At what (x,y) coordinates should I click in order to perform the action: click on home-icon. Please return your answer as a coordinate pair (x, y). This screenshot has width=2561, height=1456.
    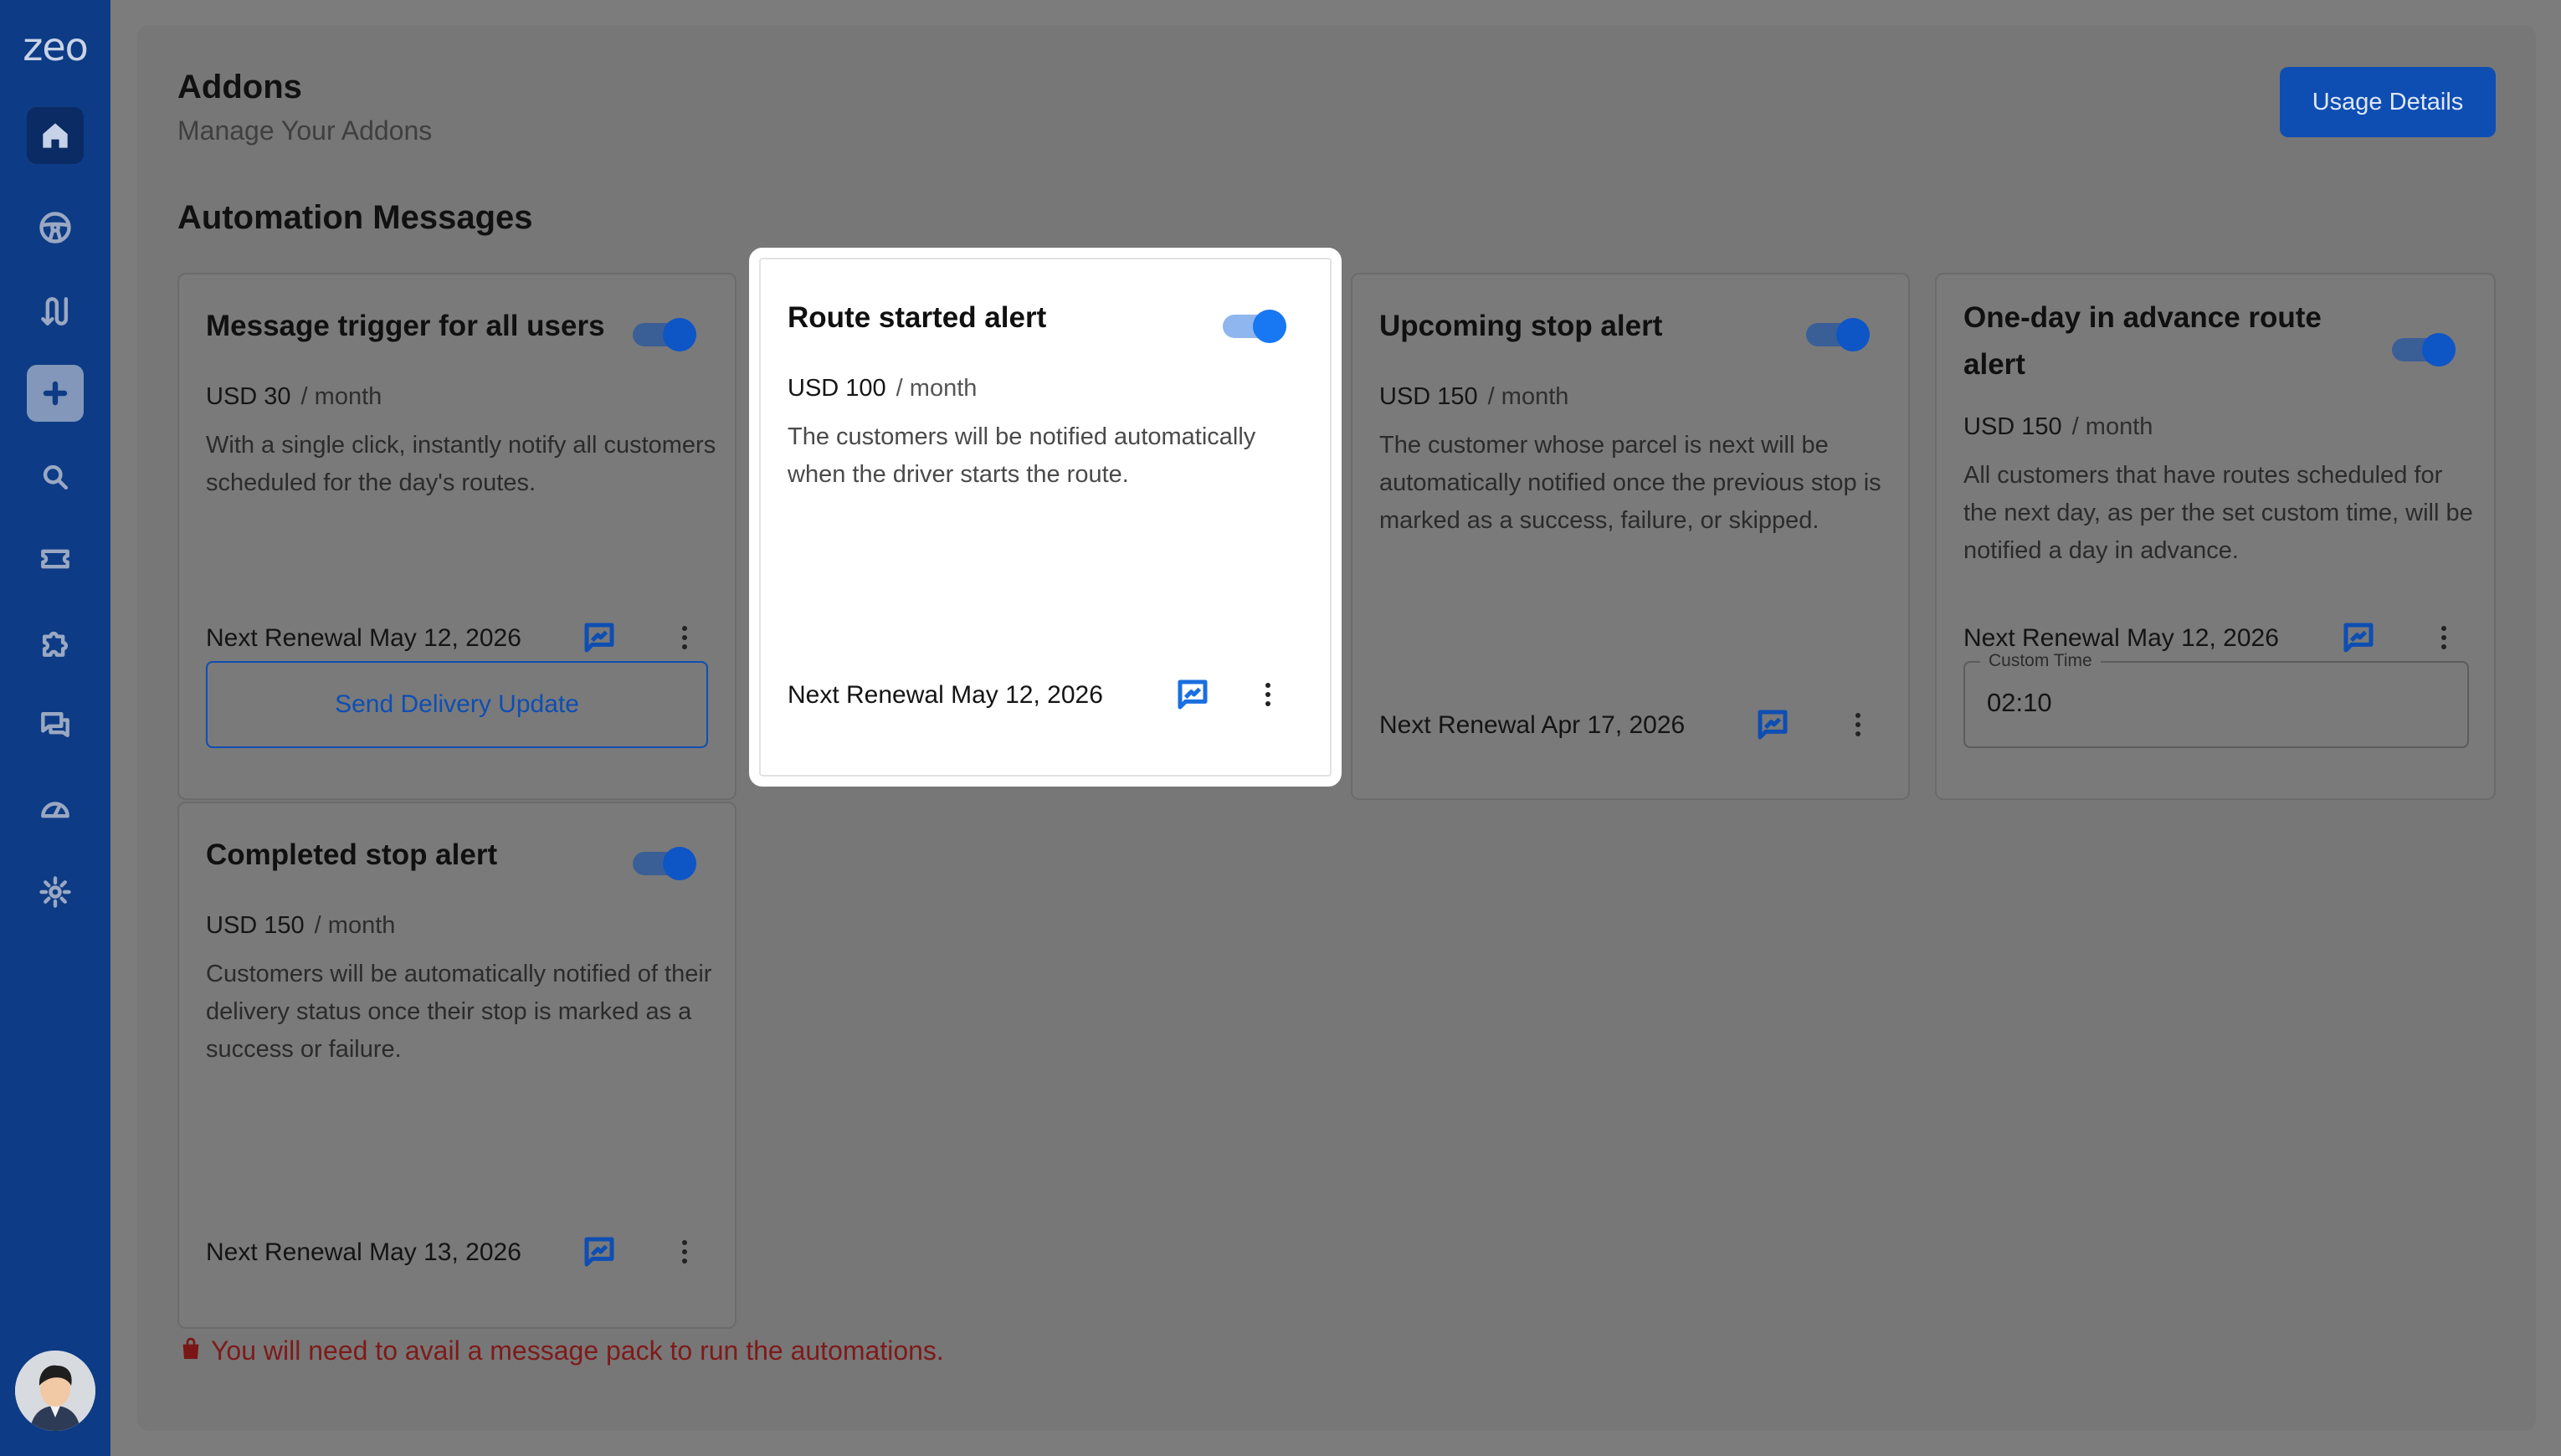
    Looking at the image, I should click on (55, 135).